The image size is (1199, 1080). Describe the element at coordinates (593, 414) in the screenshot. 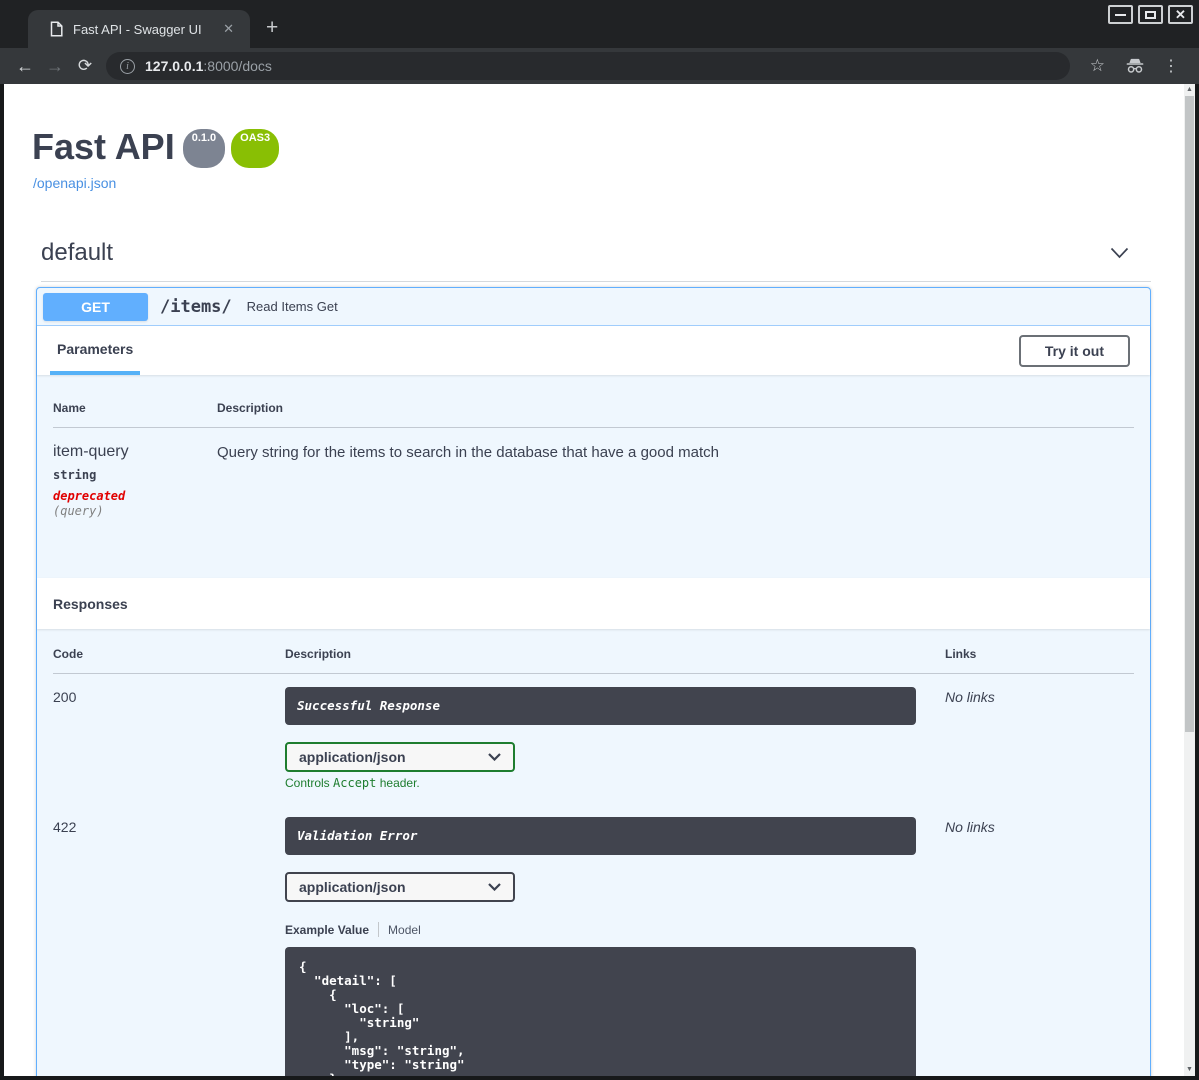

I see `parameters-table-head: Name Description` at that location.